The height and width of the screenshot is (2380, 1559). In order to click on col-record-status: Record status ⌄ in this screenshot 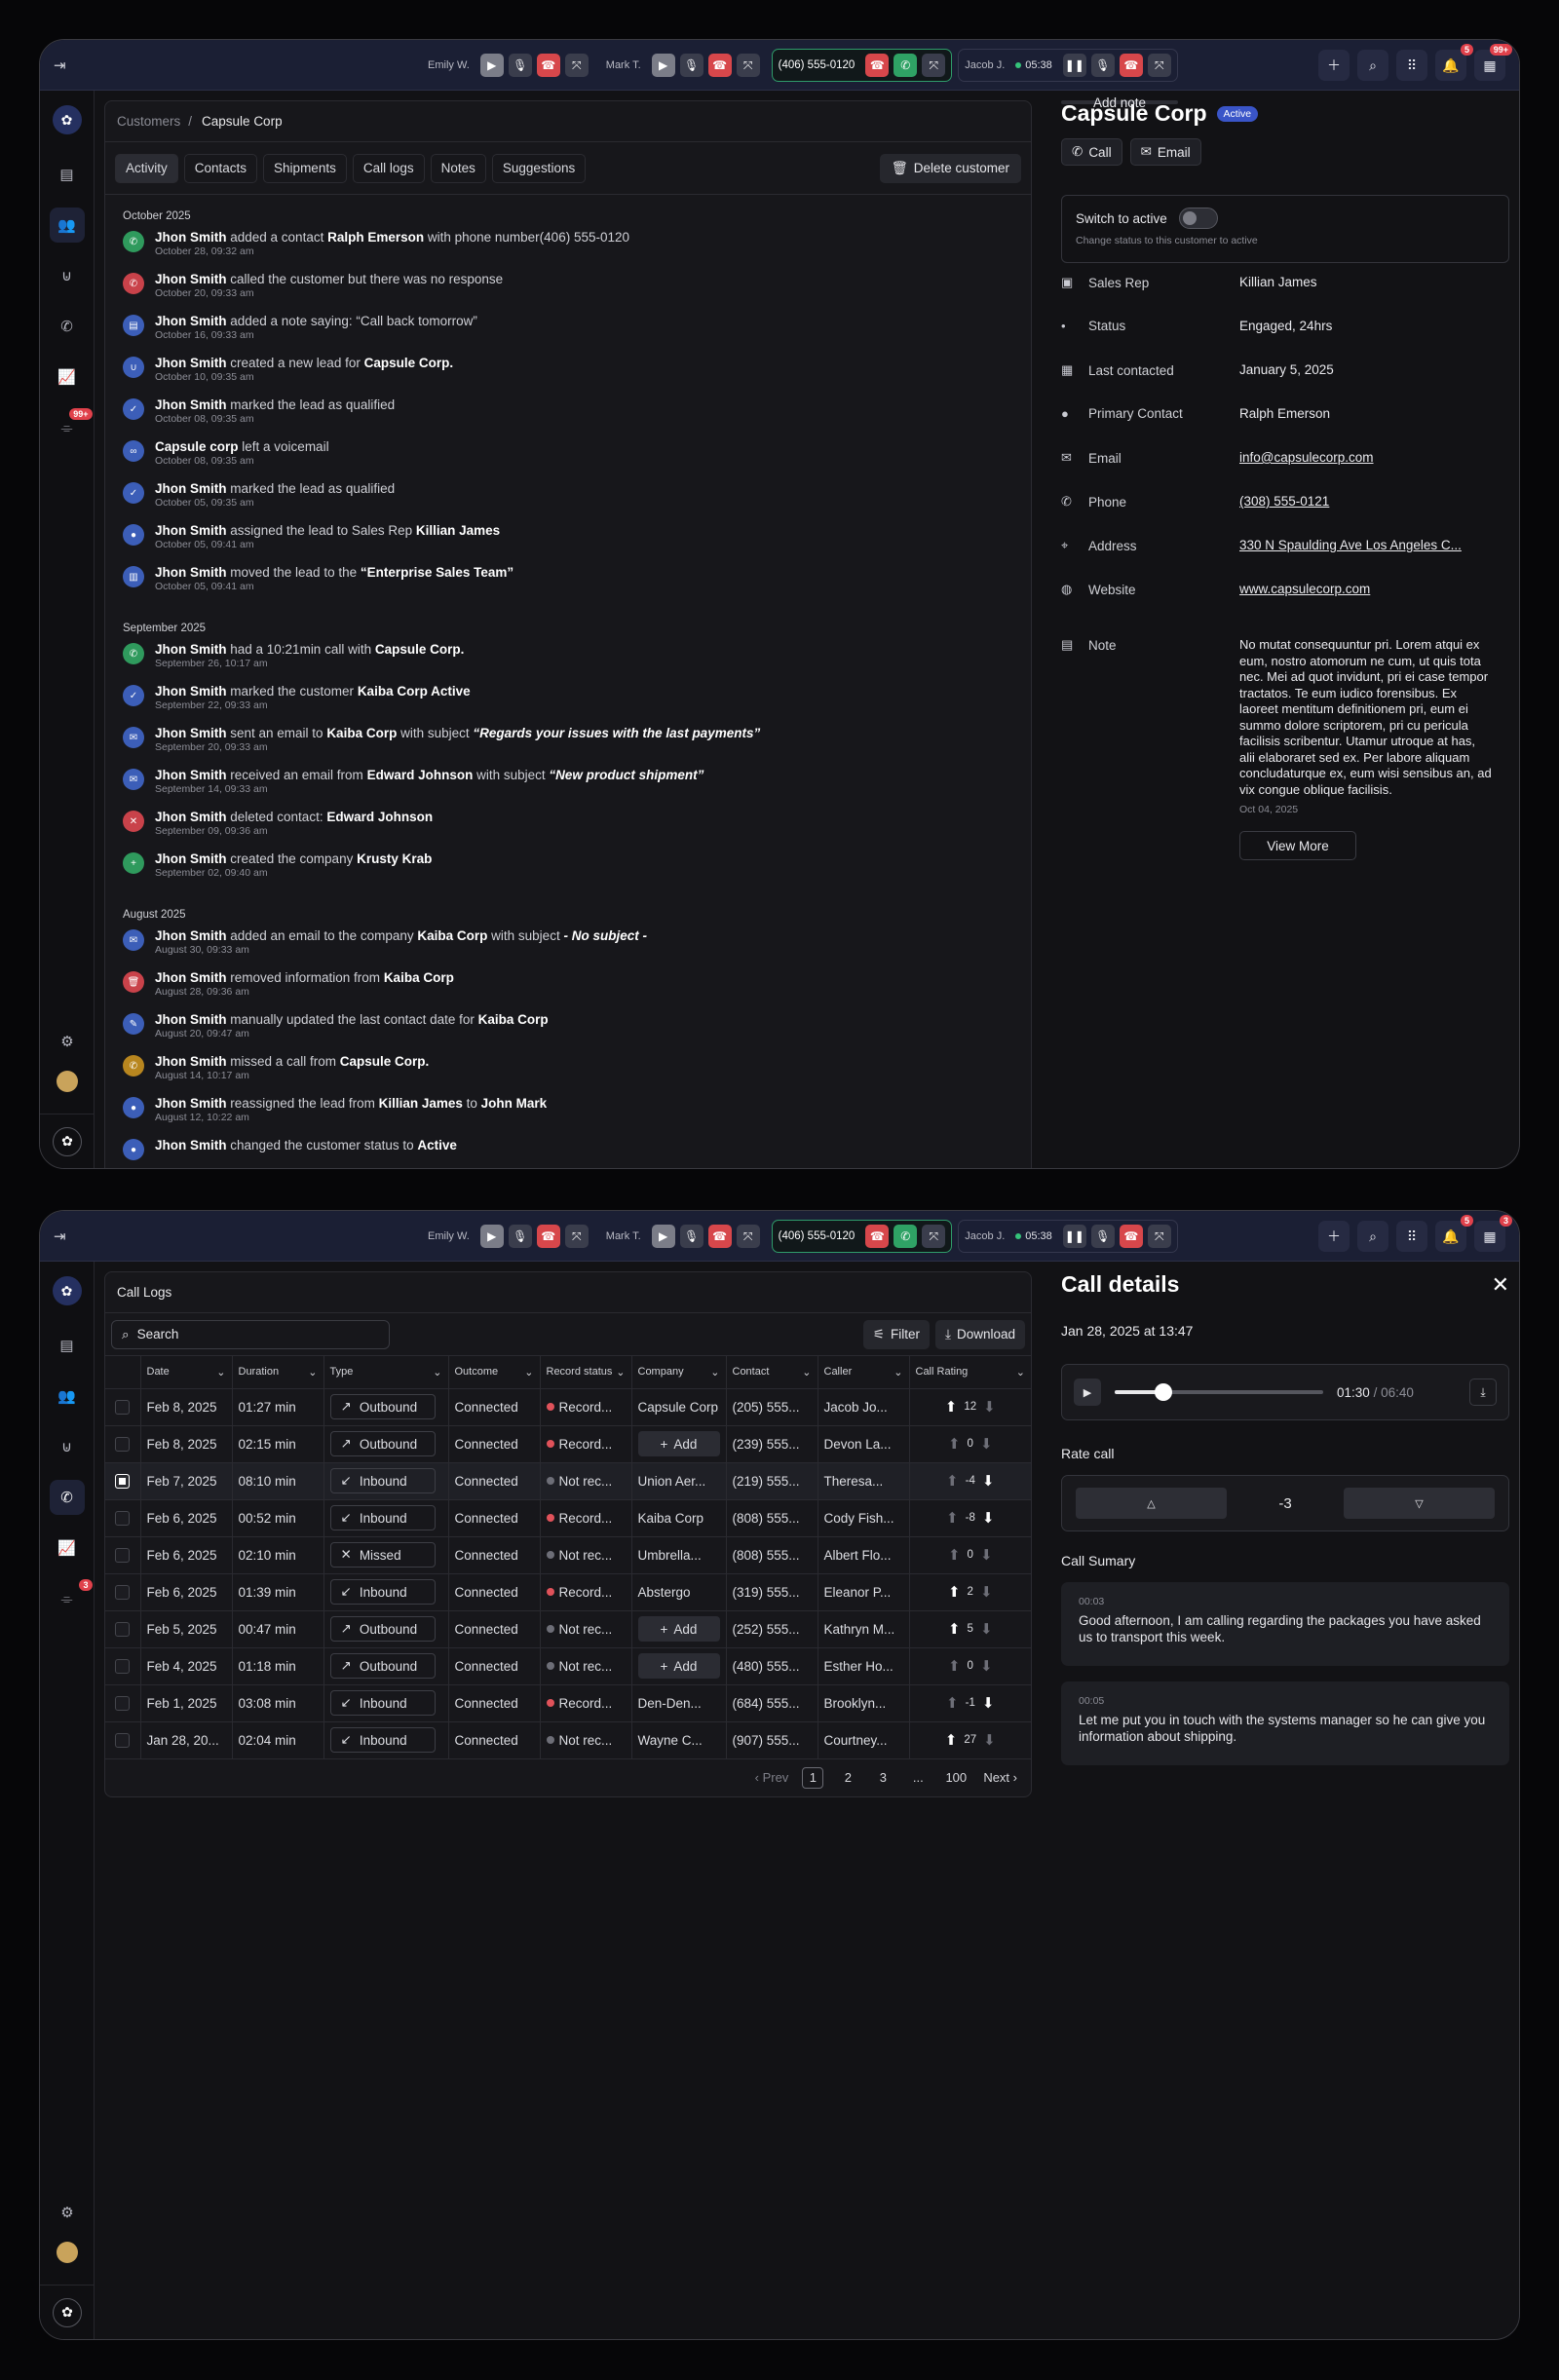, I will do `click(586, 1372)`.